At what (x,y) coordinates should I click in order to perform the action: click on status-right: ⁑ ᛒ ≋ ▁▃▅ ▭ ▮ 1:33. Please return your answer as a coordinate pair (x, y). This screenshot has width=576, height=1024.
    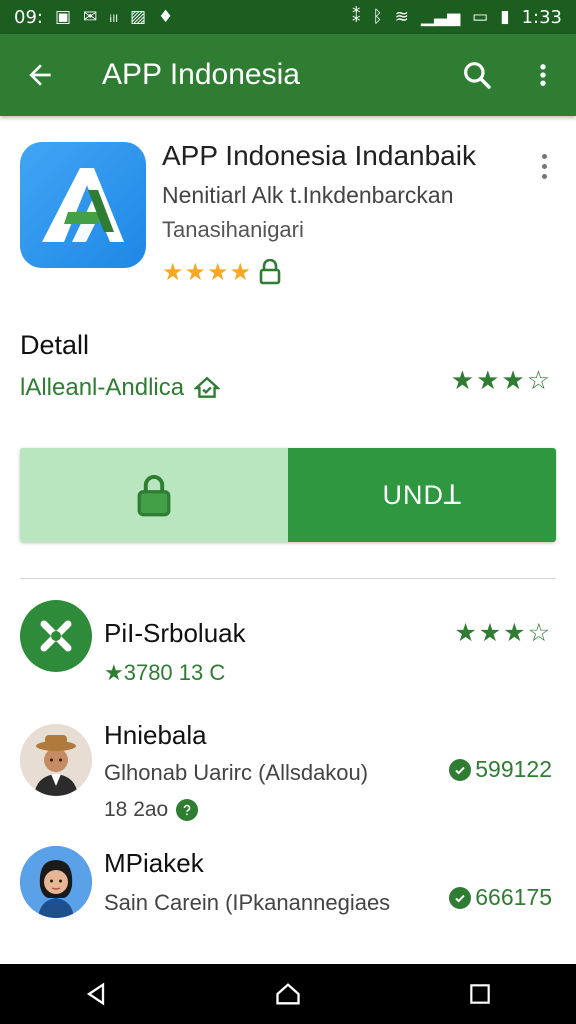
    Looking at the image, I should click on (457, 17).